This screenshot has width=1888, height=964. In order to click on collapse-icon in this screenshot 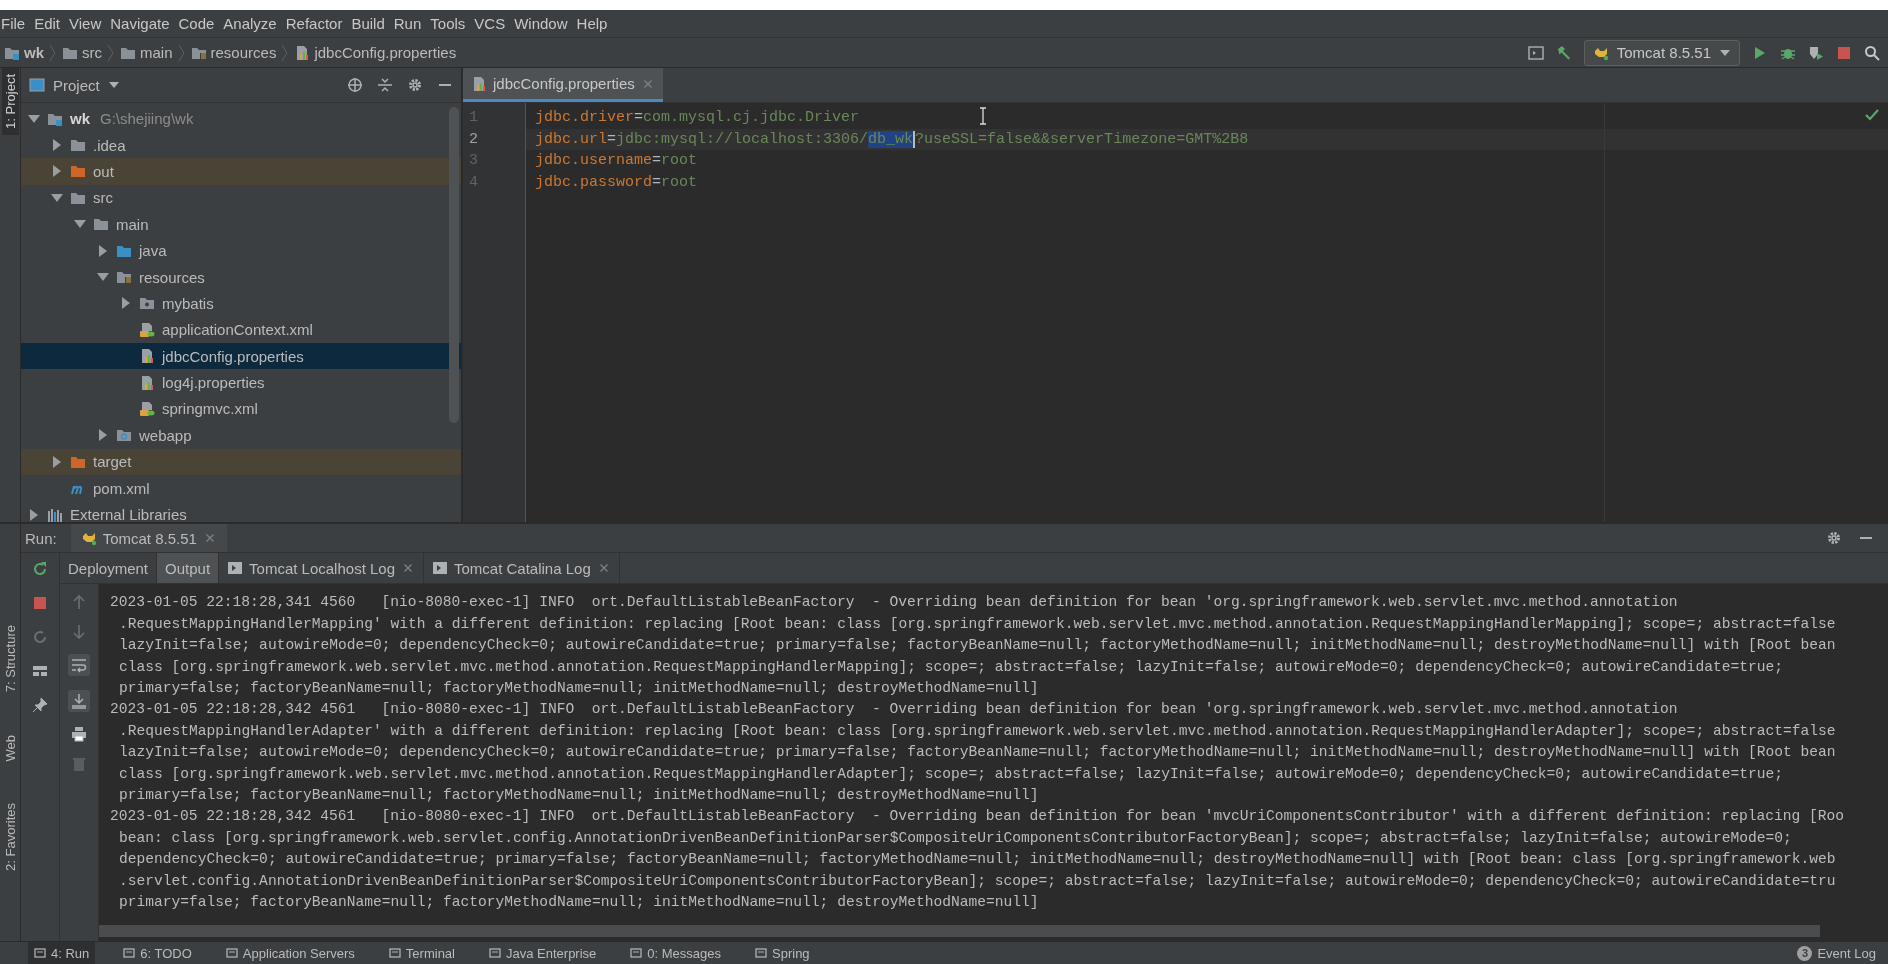, I will do `click(385, 85)`.